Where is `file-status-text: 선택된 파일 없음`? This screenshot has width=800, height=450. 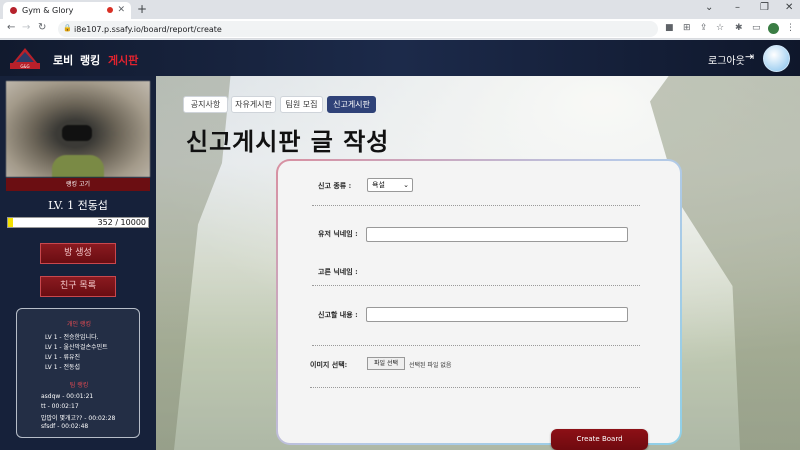
file-status-text: 선택된 파일 없음 is located at coordinates (430, 365).